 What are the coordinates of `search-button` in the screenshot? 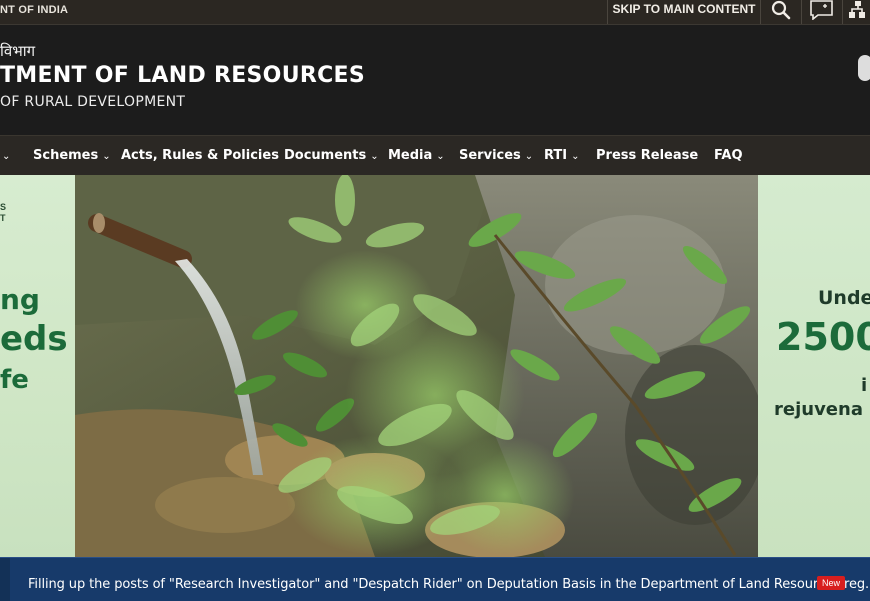 It's located at (780, 12).